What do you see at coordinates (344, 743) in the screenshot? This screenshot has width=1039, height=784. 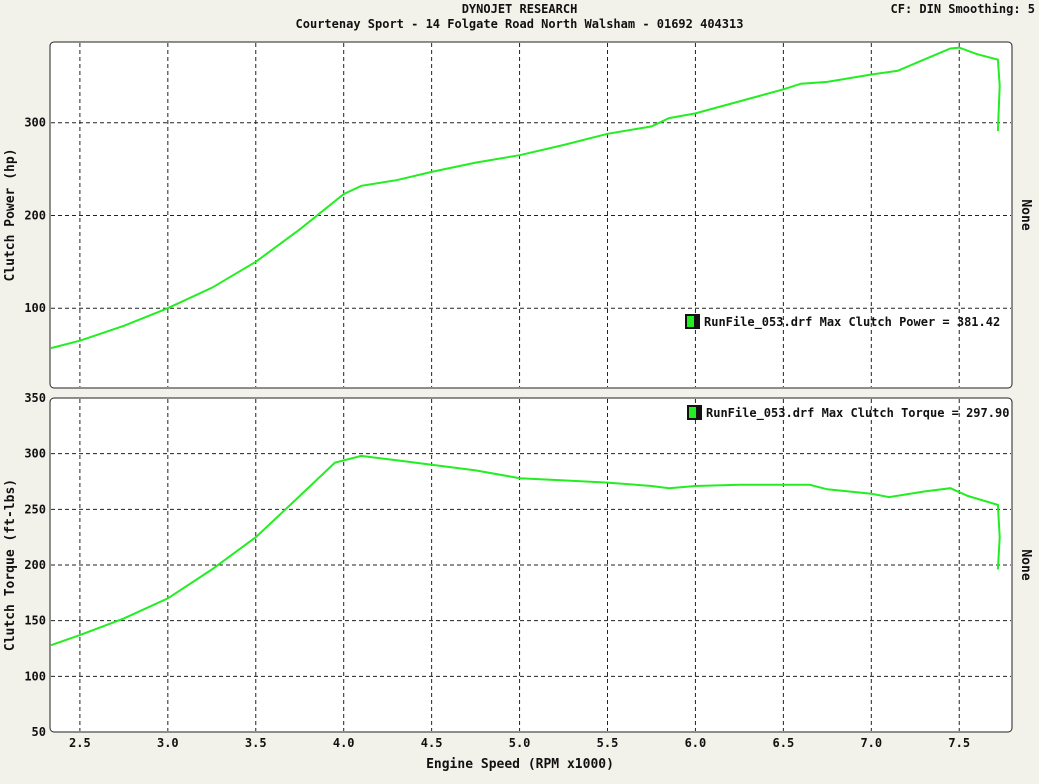 I see `x-tick-label: 4.0` at bounding box center [344, 743].